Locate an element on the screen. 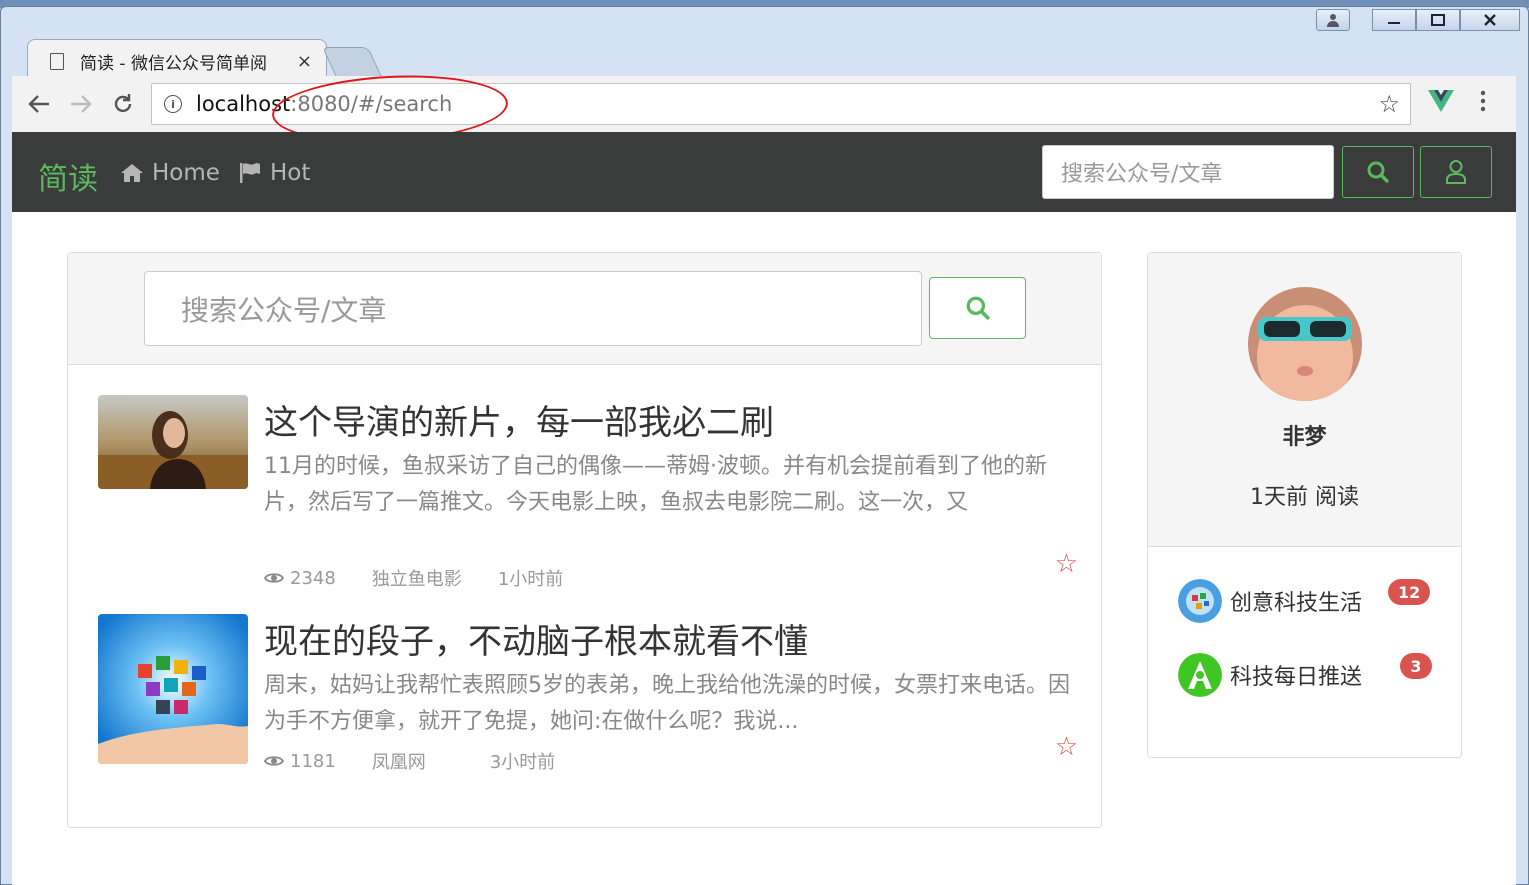 This screenshot has height=885, width=1529. navbar-search-button is located at coordinates (1378, 172).